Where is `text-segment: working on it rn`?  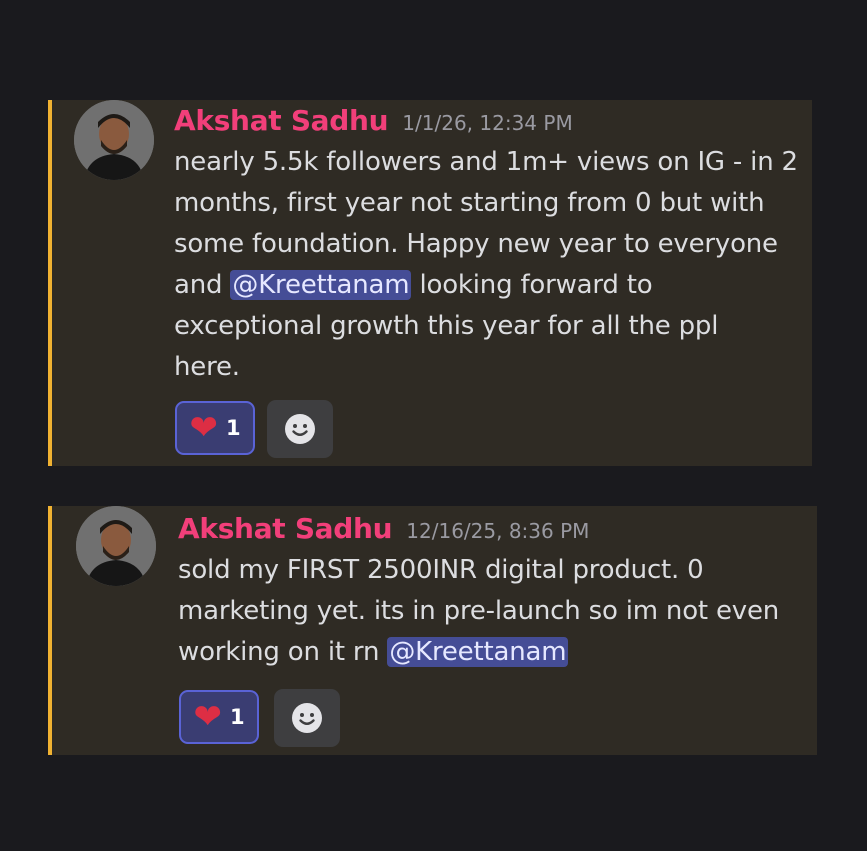 text-segment: working on it rn is located at coordinates (283, 652).